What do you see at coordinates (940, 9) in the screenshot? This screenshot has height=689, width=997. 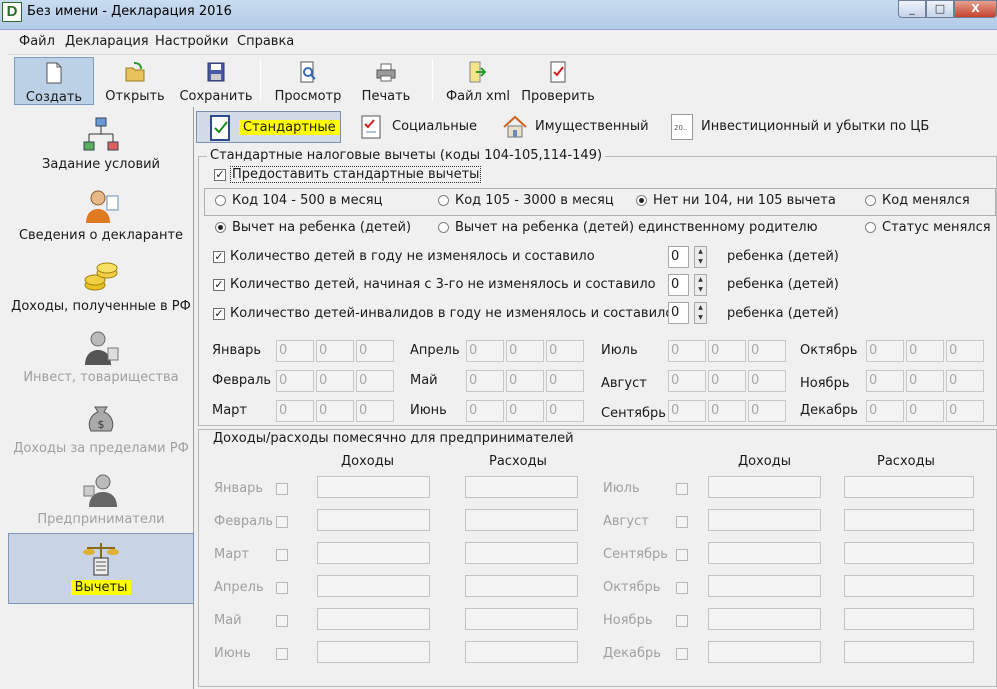 I see `maximize-button: □` at bounding box center [940, 9].